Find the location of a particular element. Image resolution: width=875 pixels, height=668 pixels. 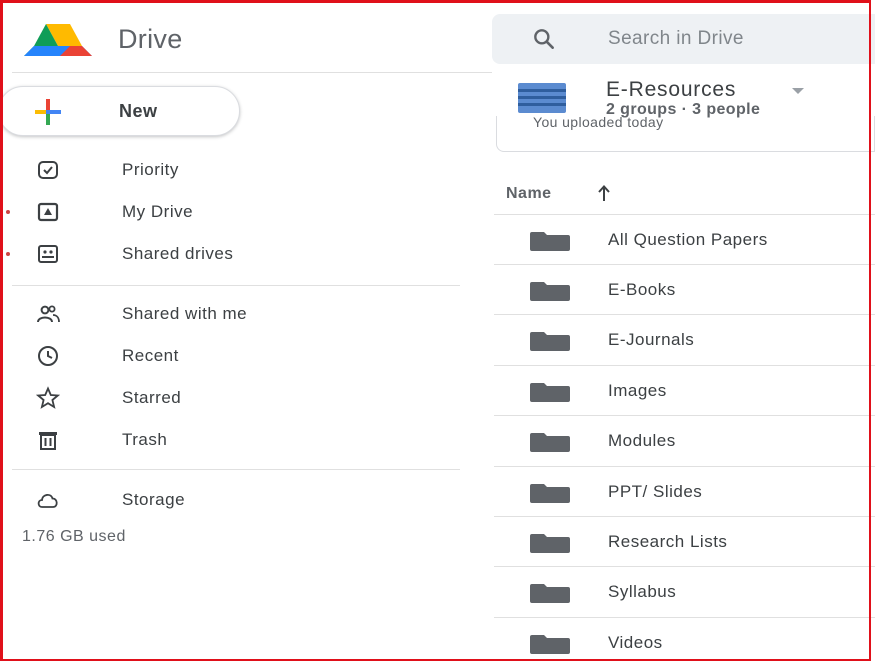

search-icon is located at coordinates (544, 39).